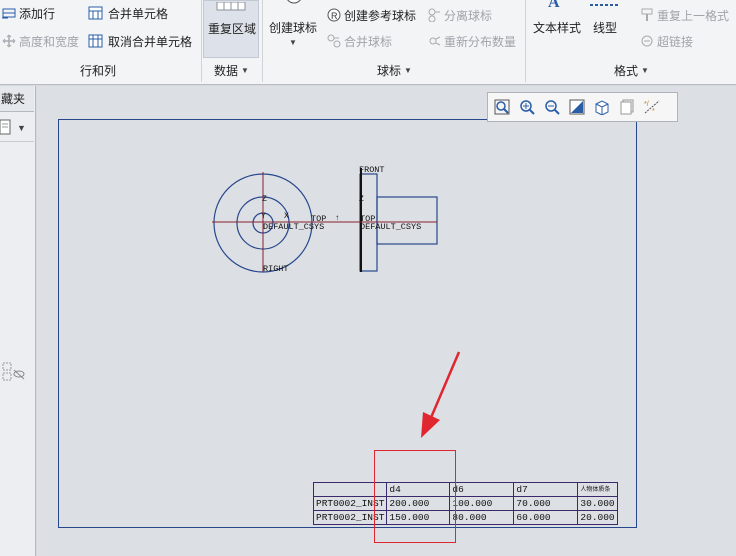 The image size is (736, 556). I want to click on datum-label-front: FRONT, so click(372, 170).